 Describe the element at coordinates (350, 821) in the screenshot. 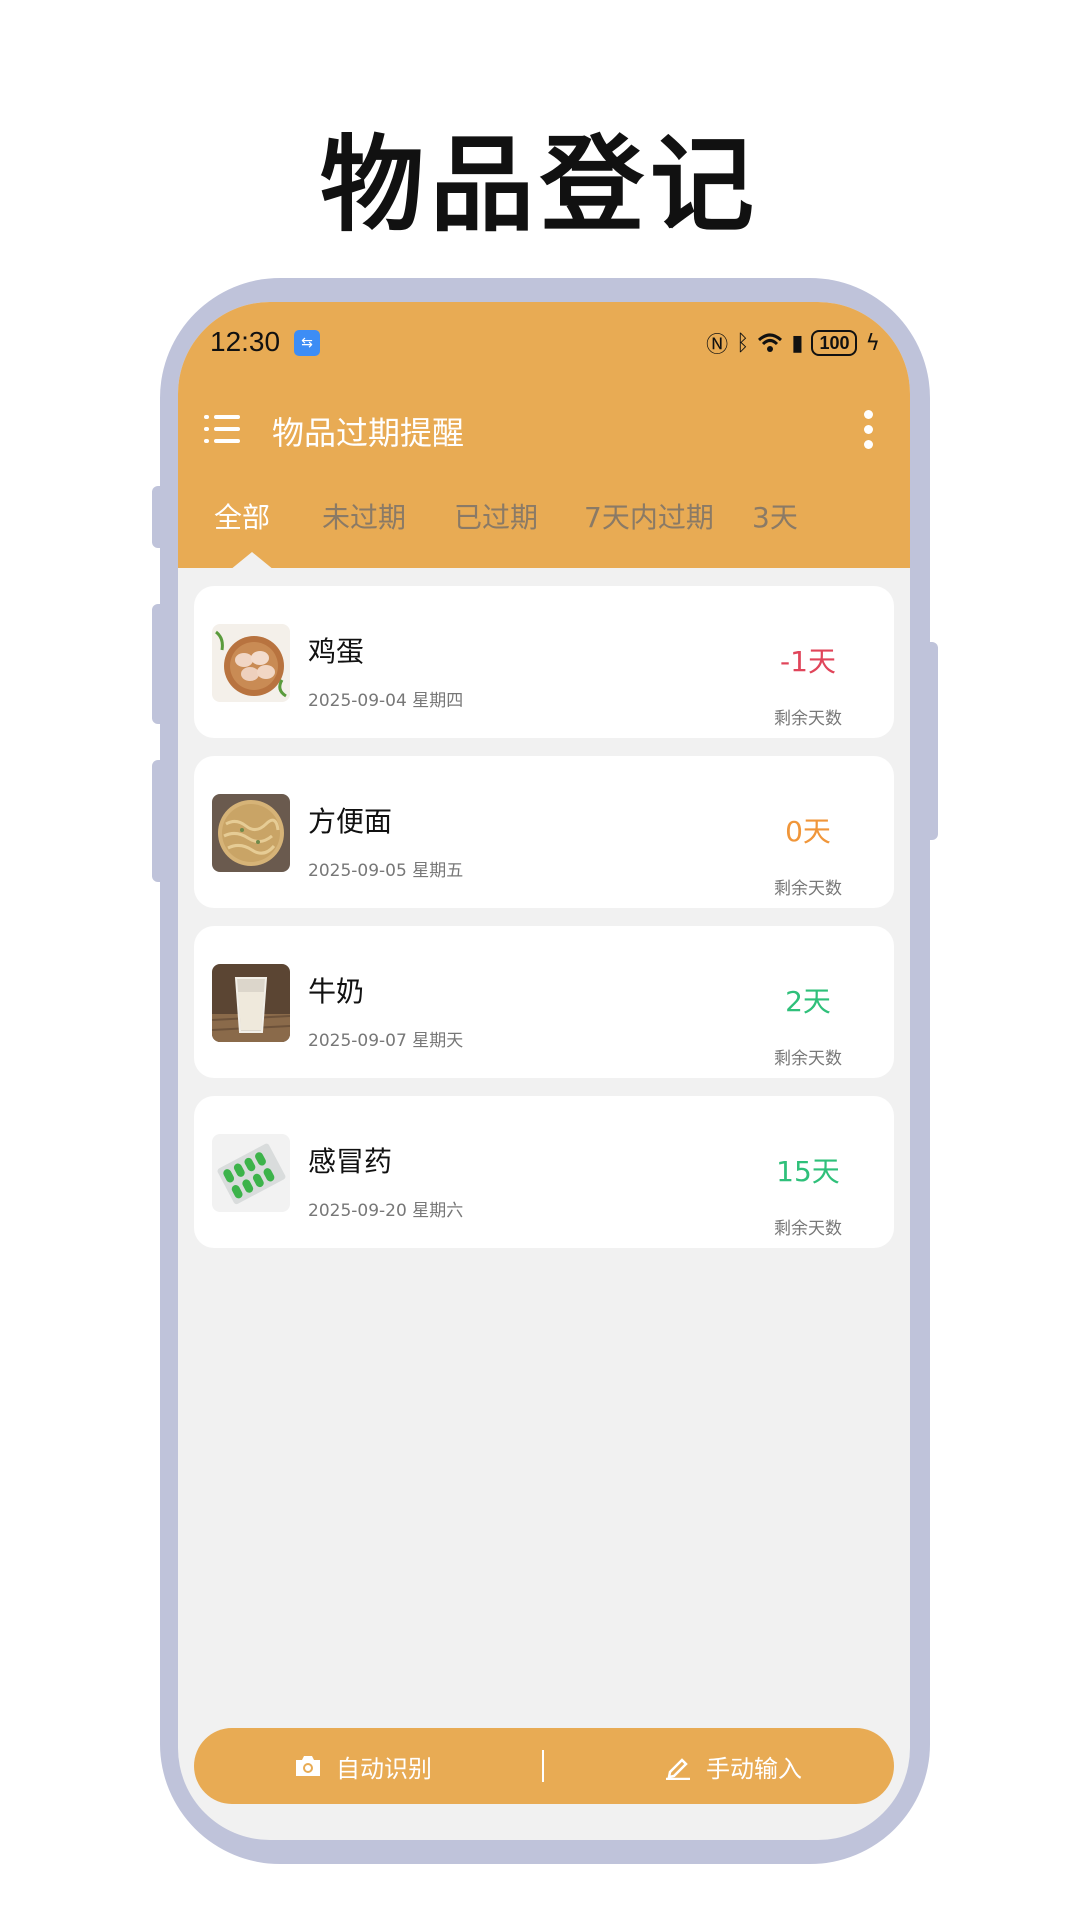

I see `item-name: 方便面` at that location.